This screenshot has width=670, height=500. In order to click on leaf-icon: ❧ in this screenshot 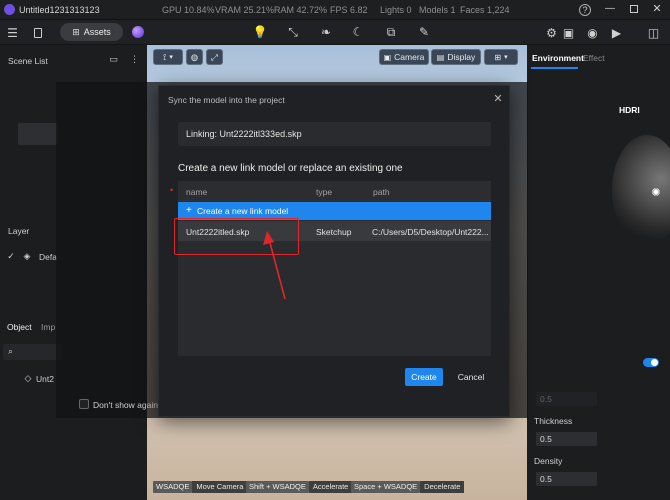, I will do `click(326, 32)`.